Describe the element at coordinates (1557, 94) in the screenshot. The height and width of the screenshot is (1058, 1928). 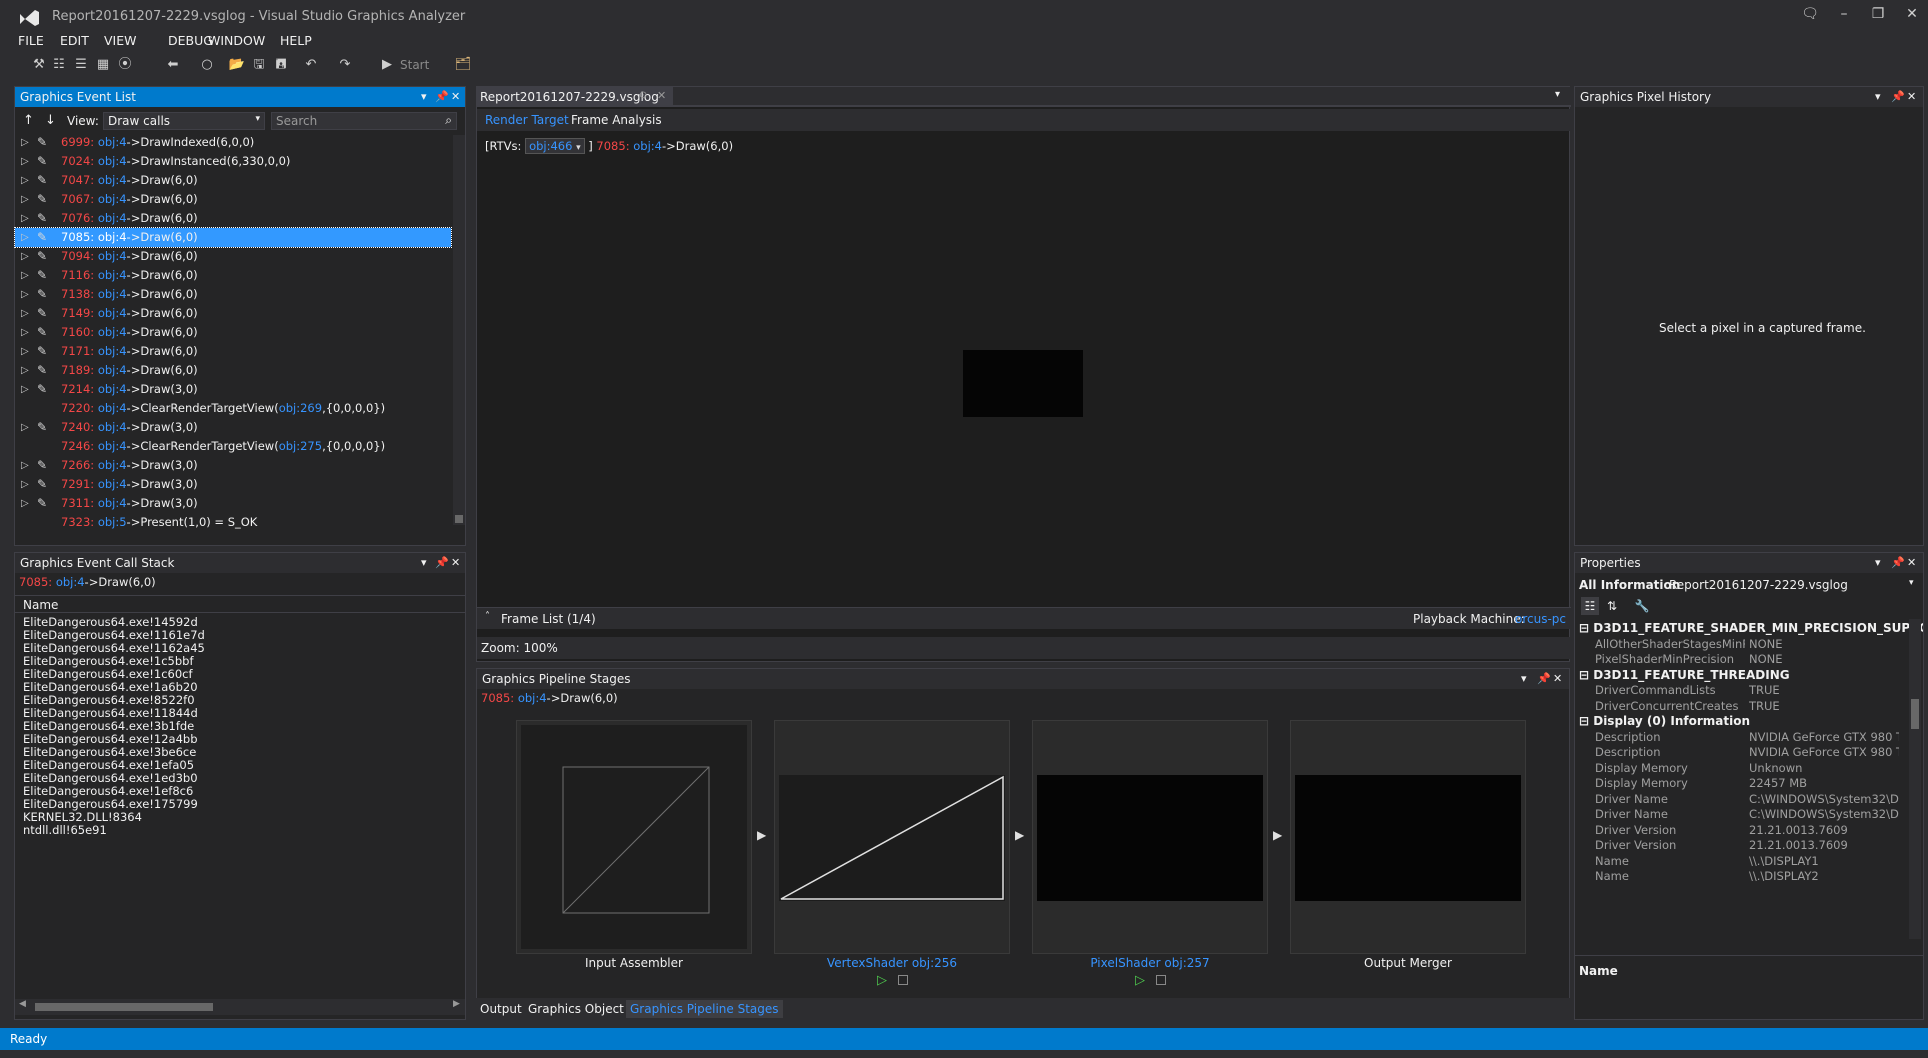
I see `tab-list-dropdown-icon: ▾` at that location.